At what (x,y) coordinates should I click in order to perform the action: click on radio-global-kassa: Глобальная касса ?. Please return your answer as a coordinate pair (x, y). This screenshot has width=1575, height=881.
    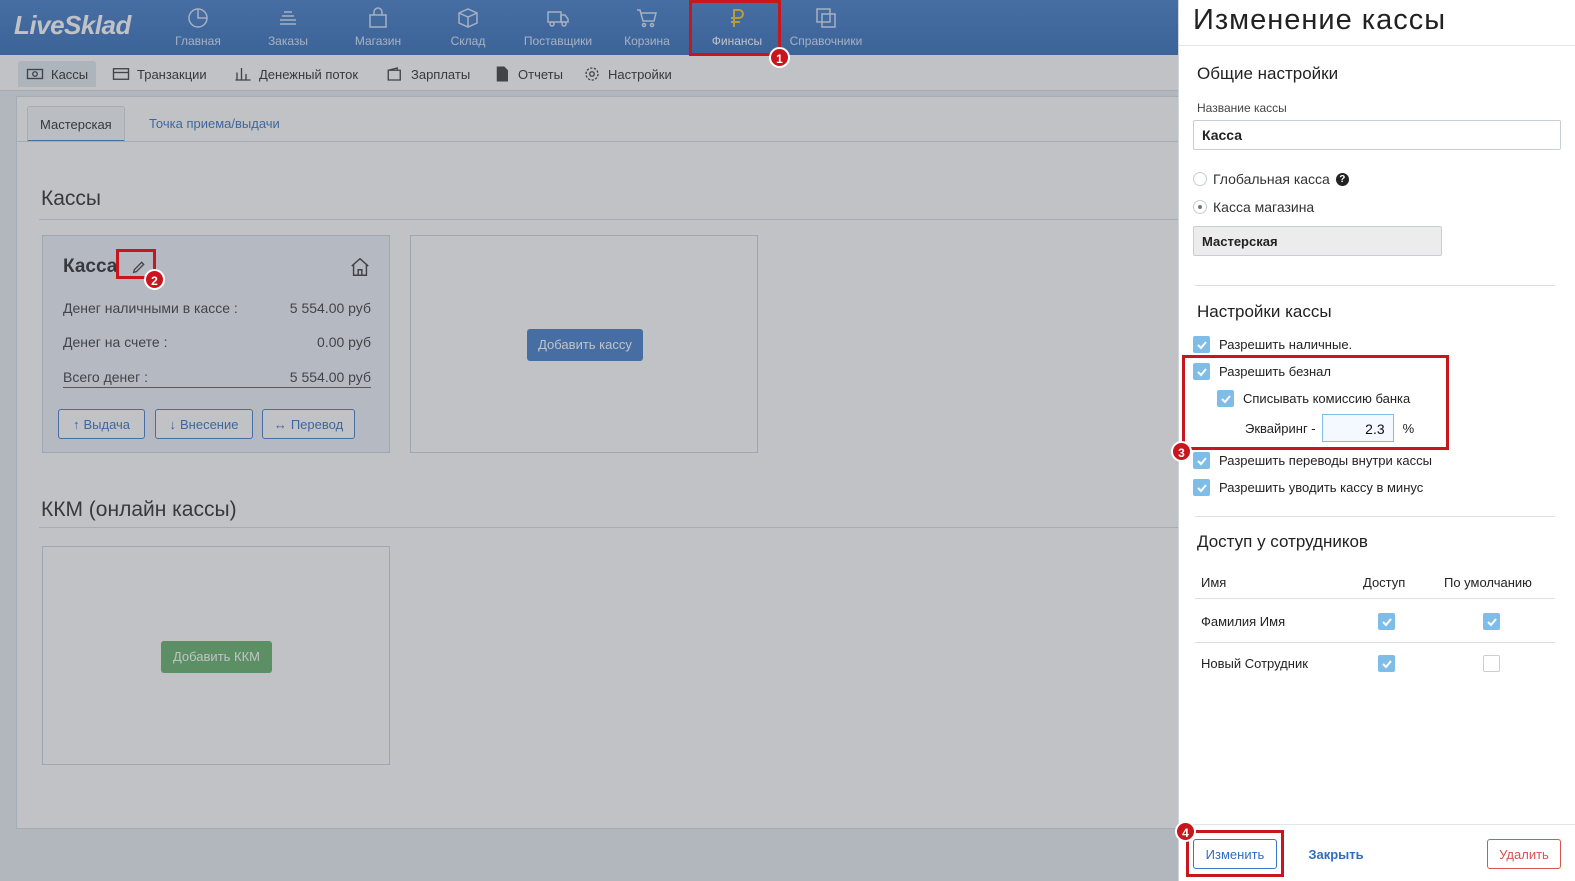
    Looking at the image, I should click on (1271, 179).